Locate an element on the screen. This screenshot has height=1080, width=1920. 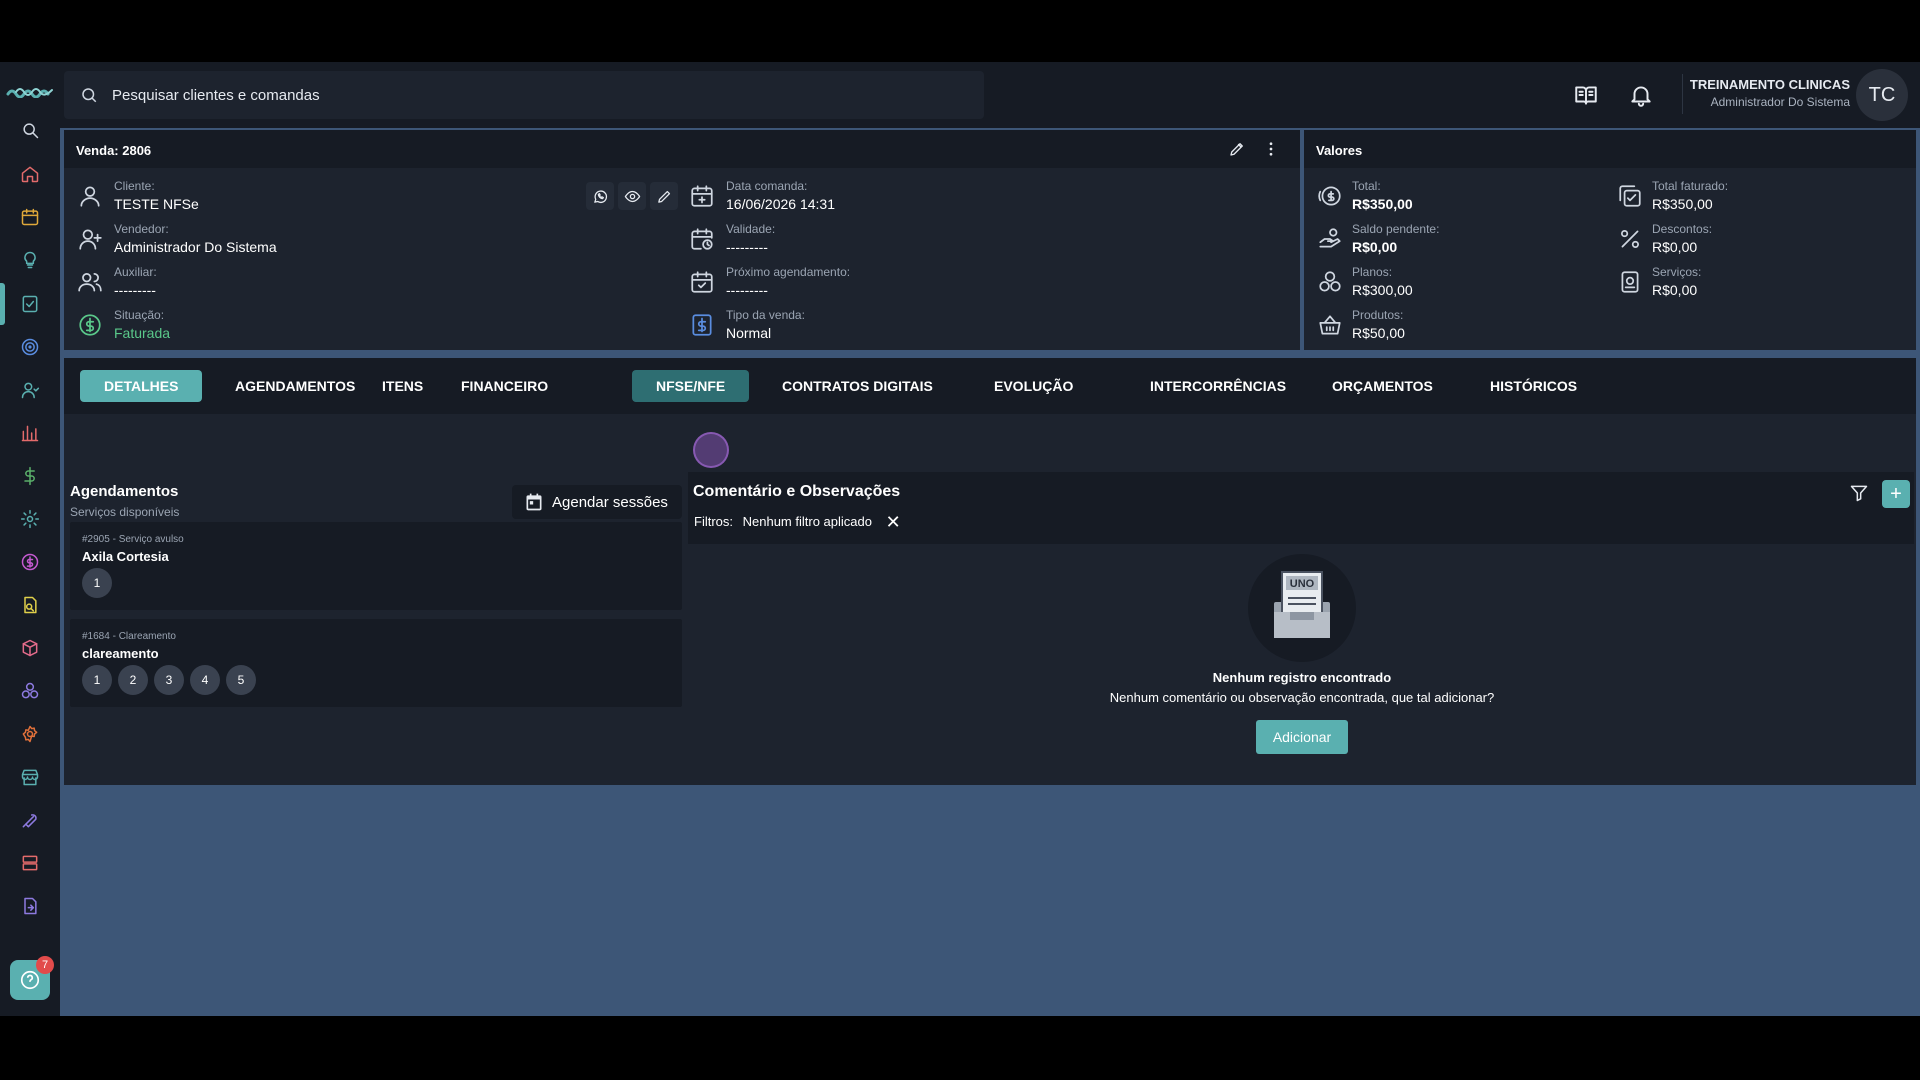
field-proximo-agendamento: Próximo agendamento: --------- is located at coordinates (788, 281).